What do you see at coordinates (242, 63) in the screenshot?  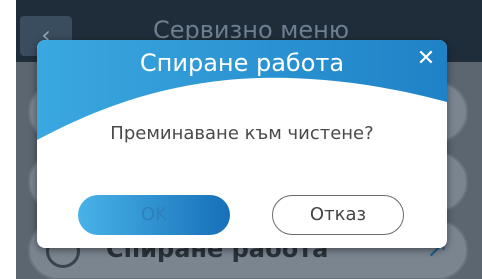 I see `dialog-title: Спиране работа` at bounding box center [242, 63].